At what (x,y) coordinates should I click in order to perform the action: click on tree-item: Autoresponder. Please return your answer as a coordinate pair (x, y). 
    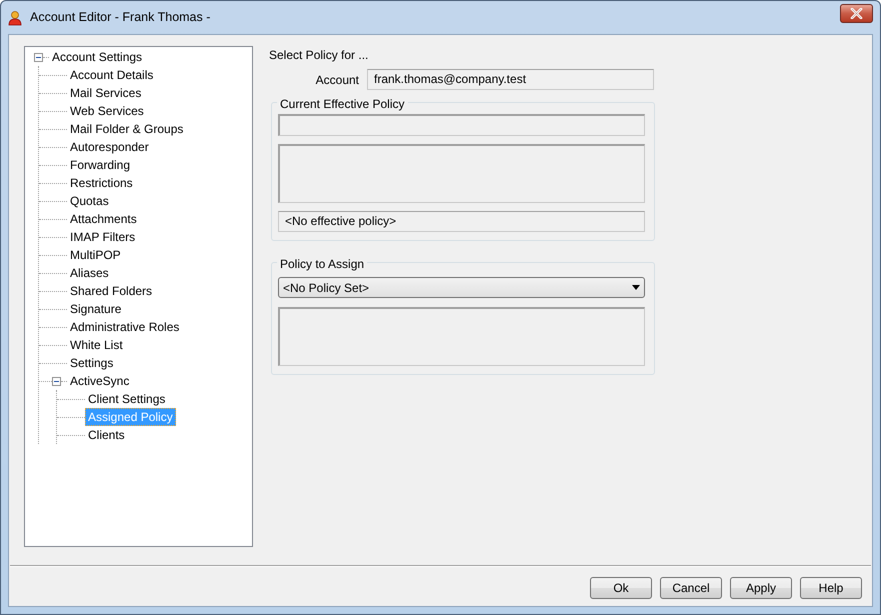
    Looking at the image, I should click on (109, 147).